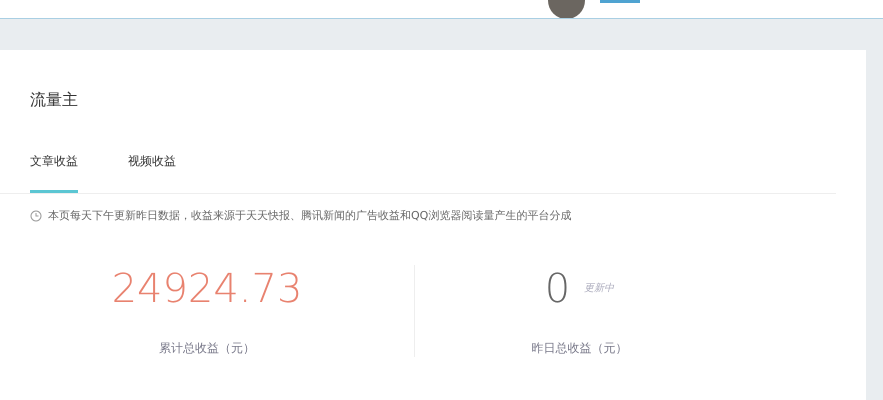 Image resolution: width=883 pixels, height=400 pixels. Describe the element at coordinates (36, 216) in the screenshot. I see `clock-icon` at that location.